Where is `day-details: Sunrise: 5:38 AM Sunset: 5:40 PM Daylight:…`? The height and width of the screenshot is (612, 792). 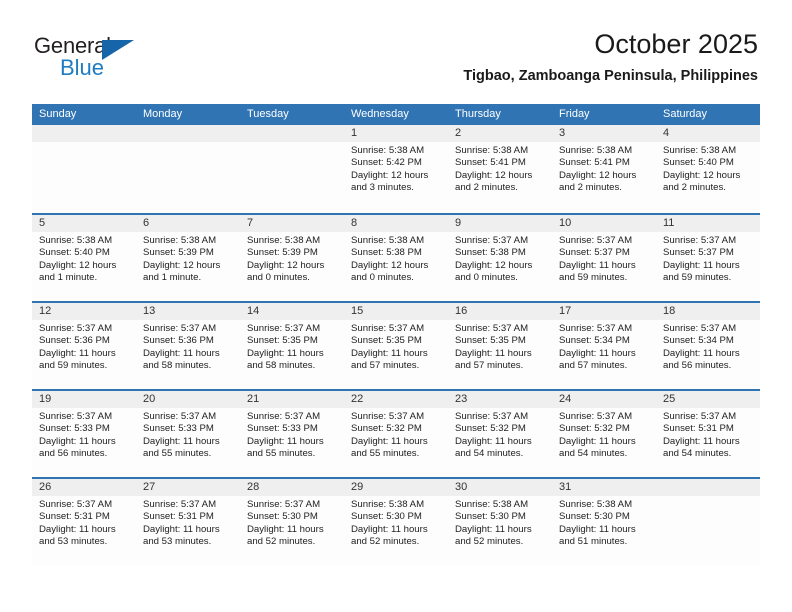 day-details: Sunrise: 5:38 AM Sunset: 5:40 PM Daylight:… is located at coordinates (84, 258).